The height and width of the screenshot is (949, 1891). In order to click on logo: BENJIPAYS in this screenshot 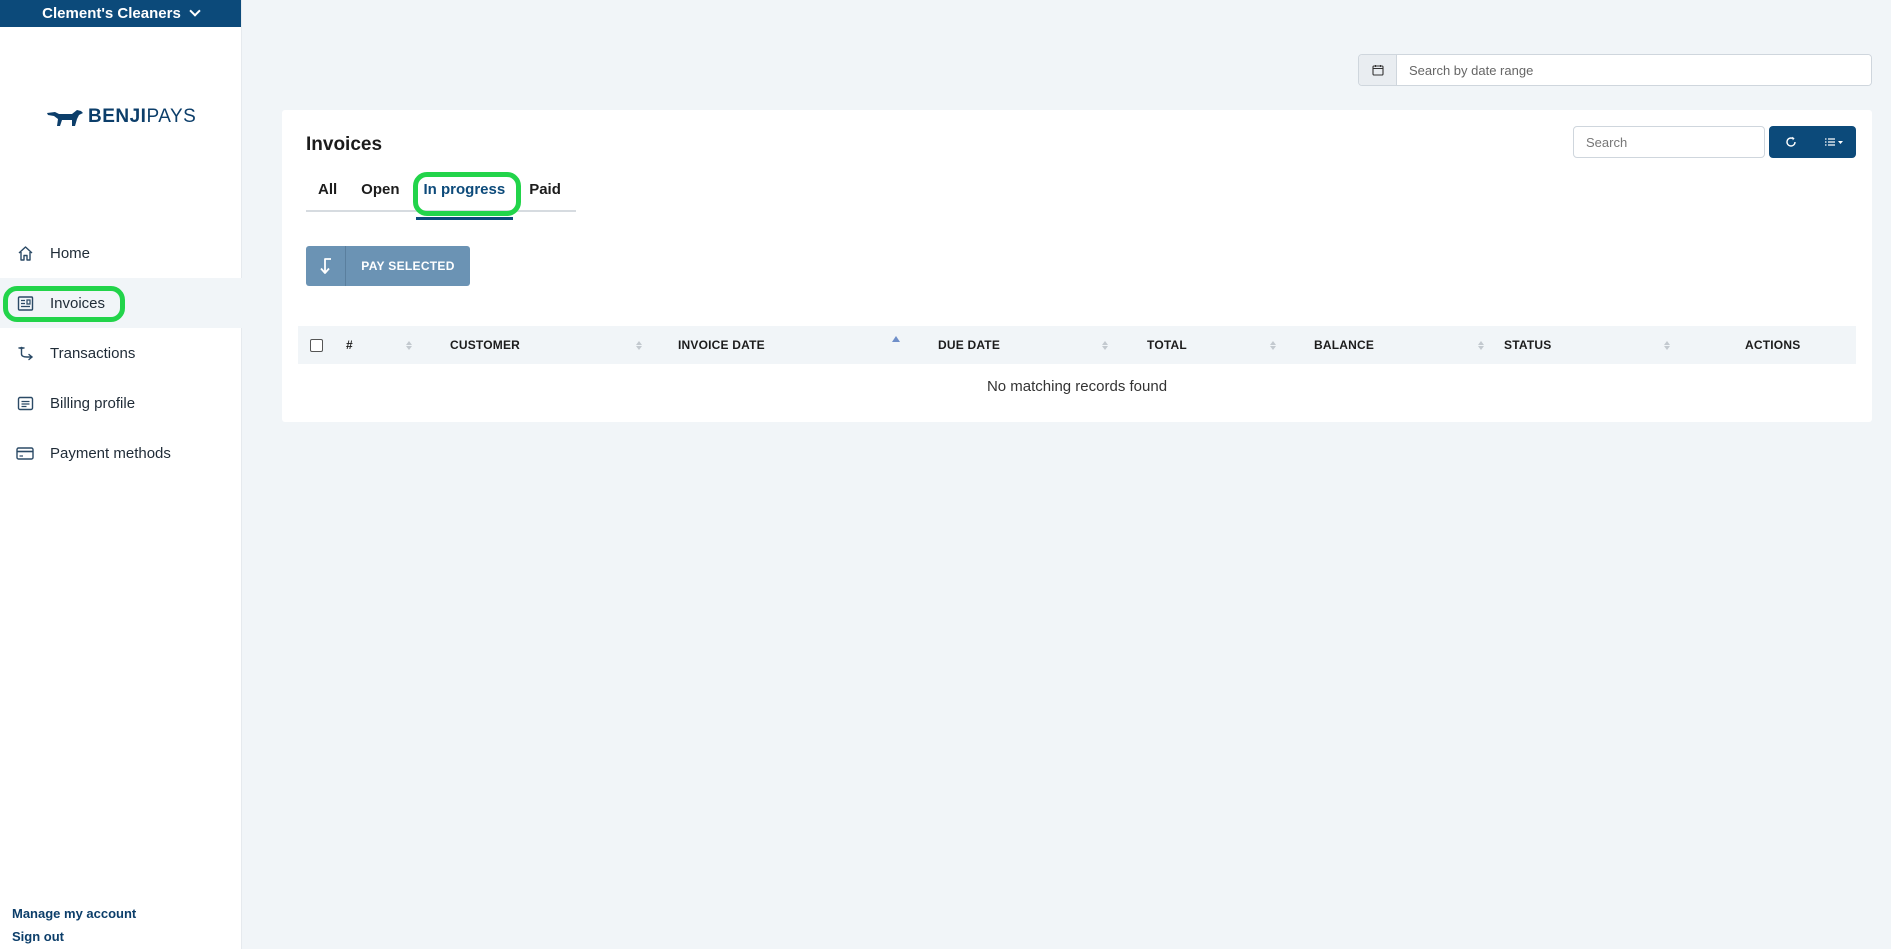, I will do `click(121, 117)`.